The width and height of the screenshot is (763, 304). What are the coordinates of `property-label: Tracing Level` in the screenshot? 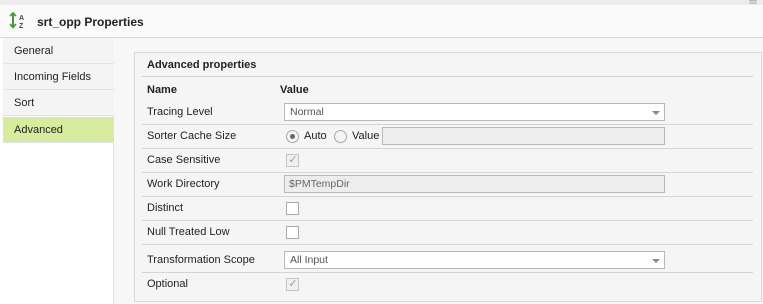 It's located at (180, 112).